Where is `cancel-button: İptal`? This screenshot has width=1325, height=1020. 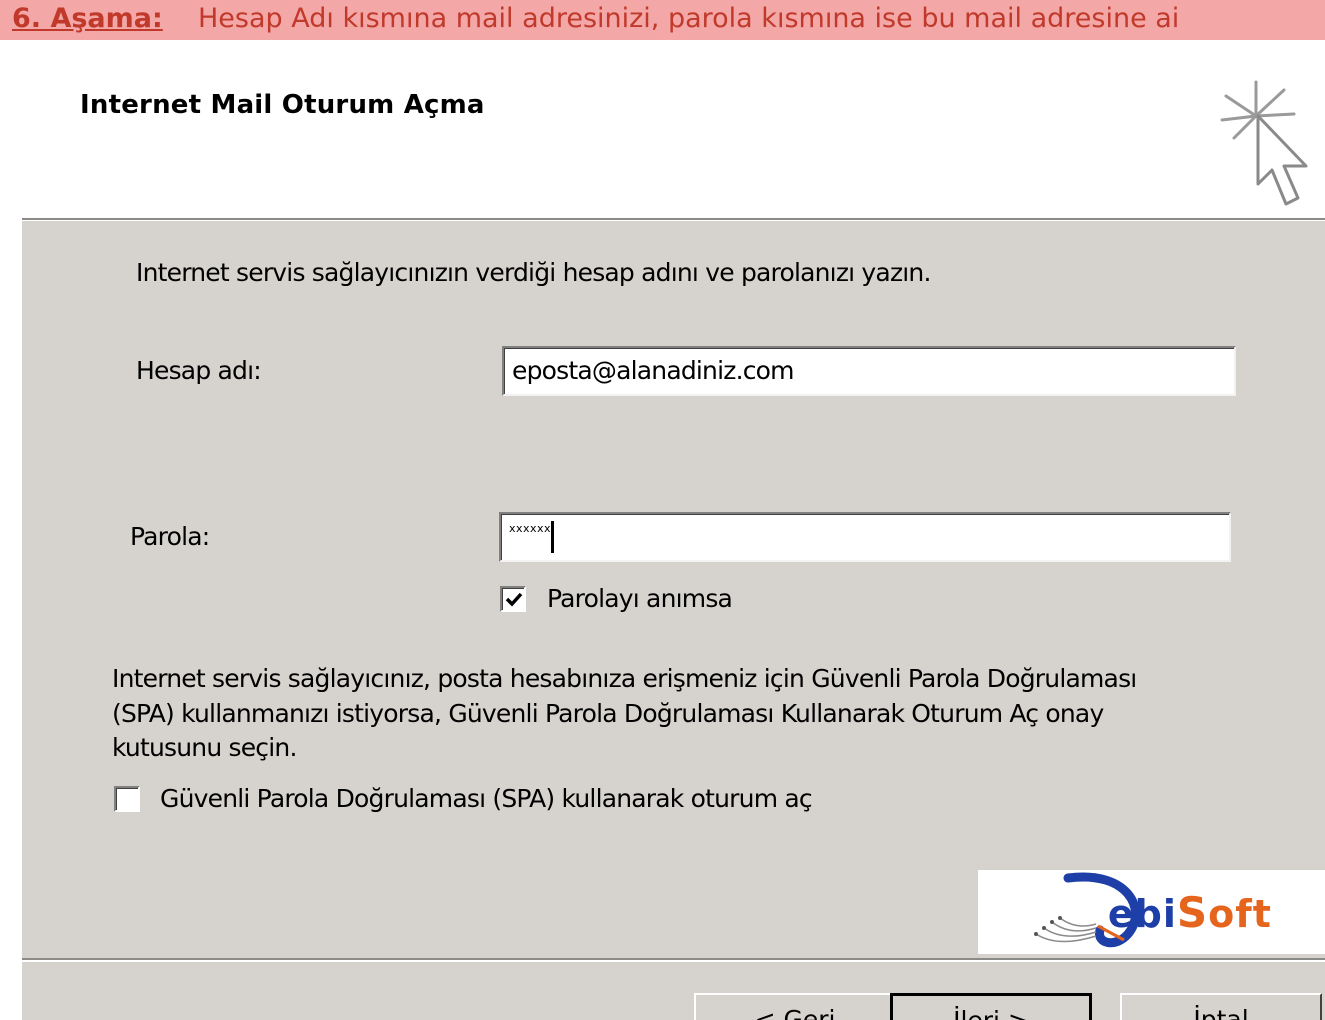 cancel-button: İptal is located at coordinates (1221, 1006).